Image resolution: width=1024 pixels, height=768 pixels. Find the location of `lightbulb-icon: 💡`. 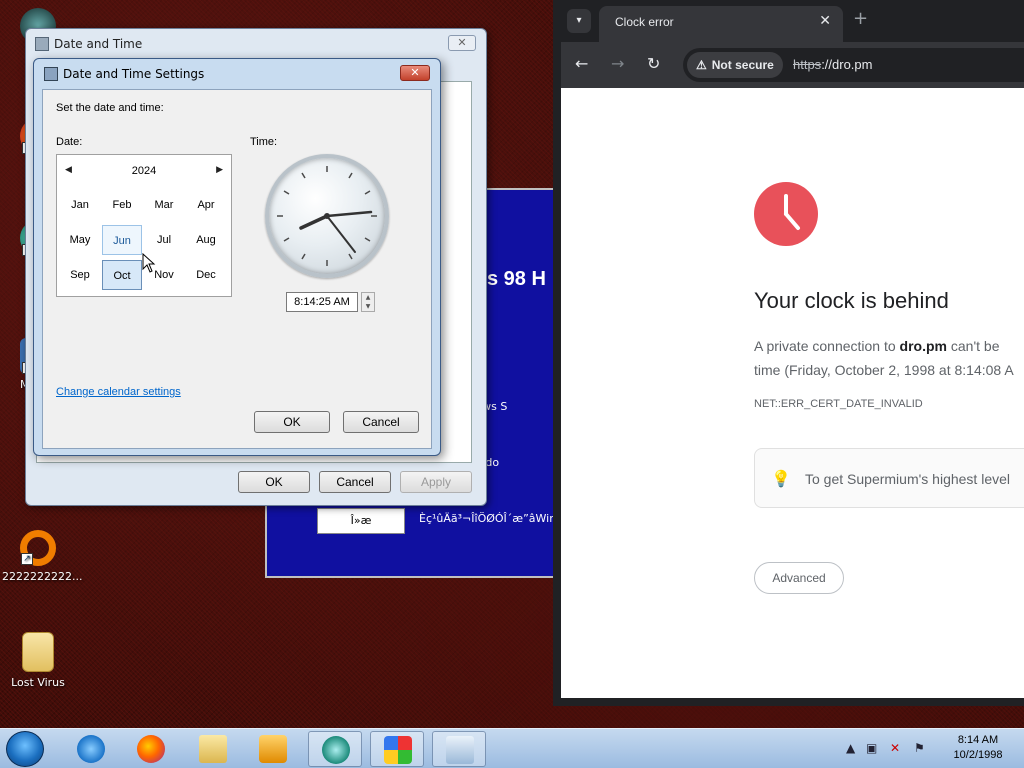

lightbulb-icon: 💡 is located at coordinates (781, 478).